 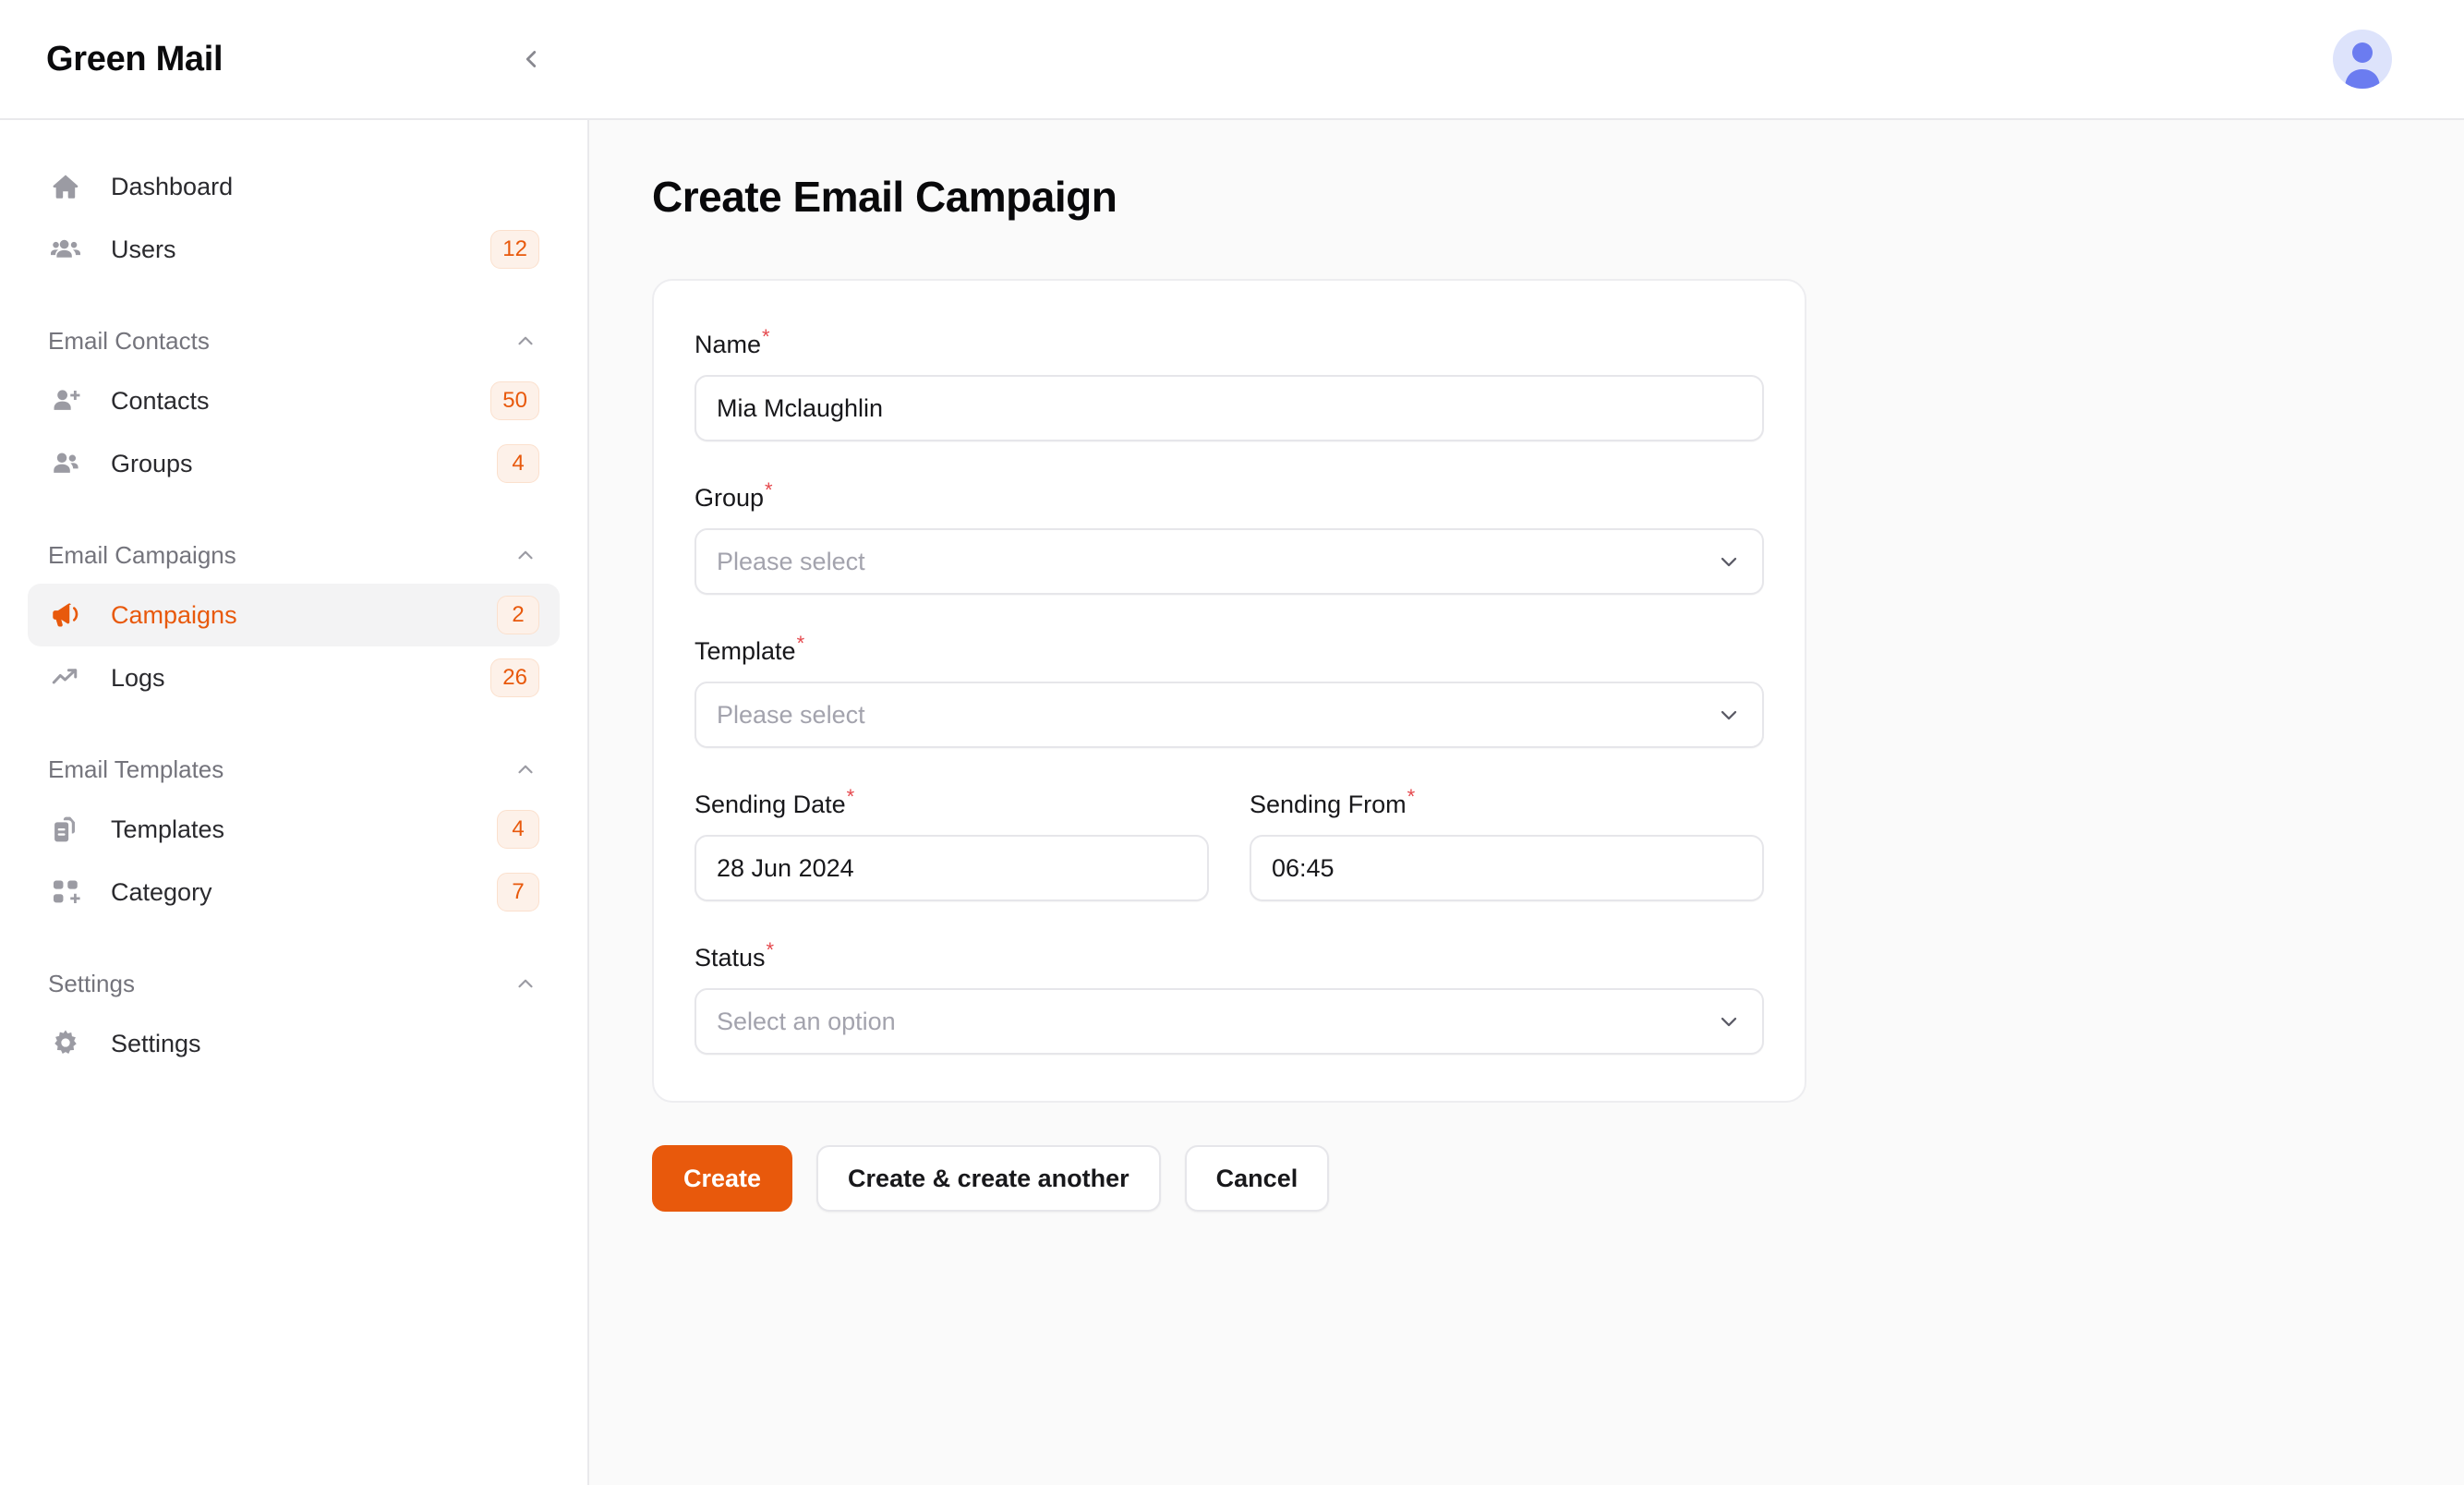 What do you see at coordinates (729, 344) in the screenshot?
I see `label-text: Name` at bounding box center [729, 344].